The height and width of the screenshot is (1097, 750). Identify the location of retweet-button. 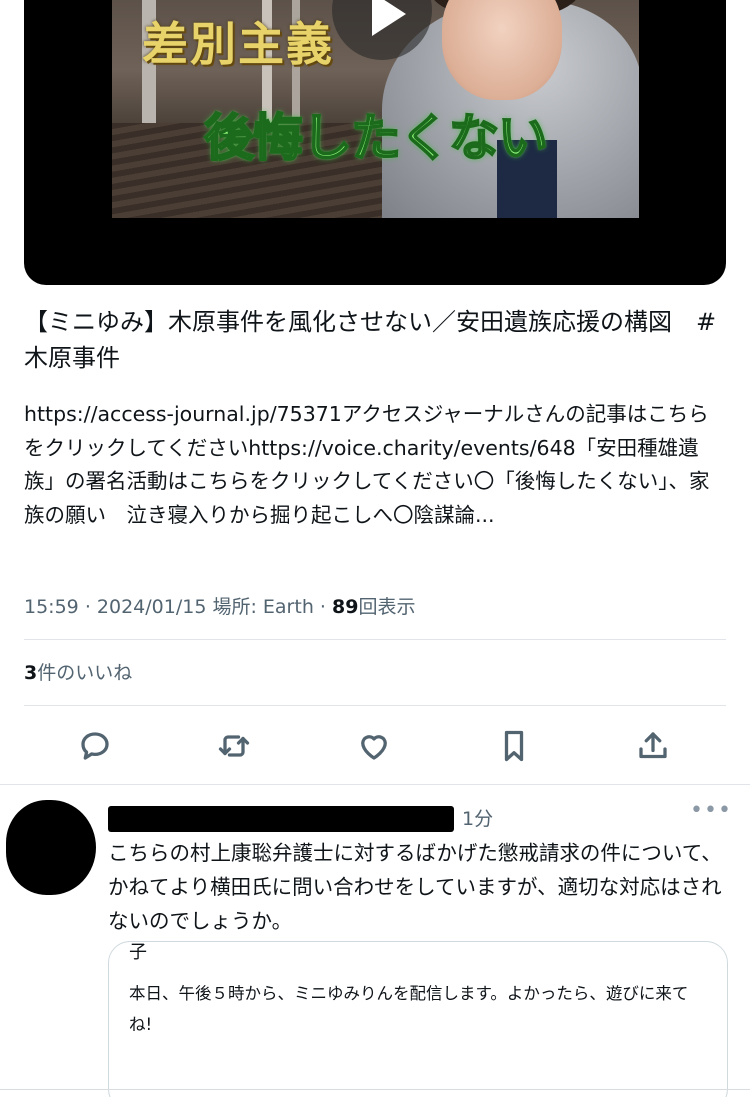
(234, 746).